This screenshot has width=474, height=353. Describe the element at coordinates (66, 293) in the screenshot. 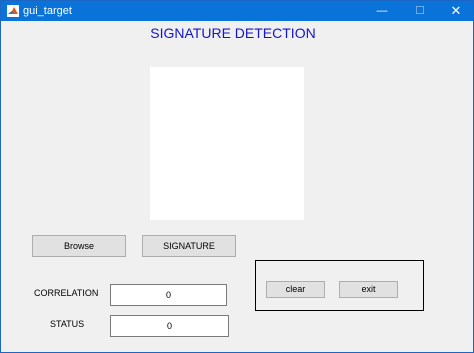

I see `correlation-label: CORRELATION` at that location.